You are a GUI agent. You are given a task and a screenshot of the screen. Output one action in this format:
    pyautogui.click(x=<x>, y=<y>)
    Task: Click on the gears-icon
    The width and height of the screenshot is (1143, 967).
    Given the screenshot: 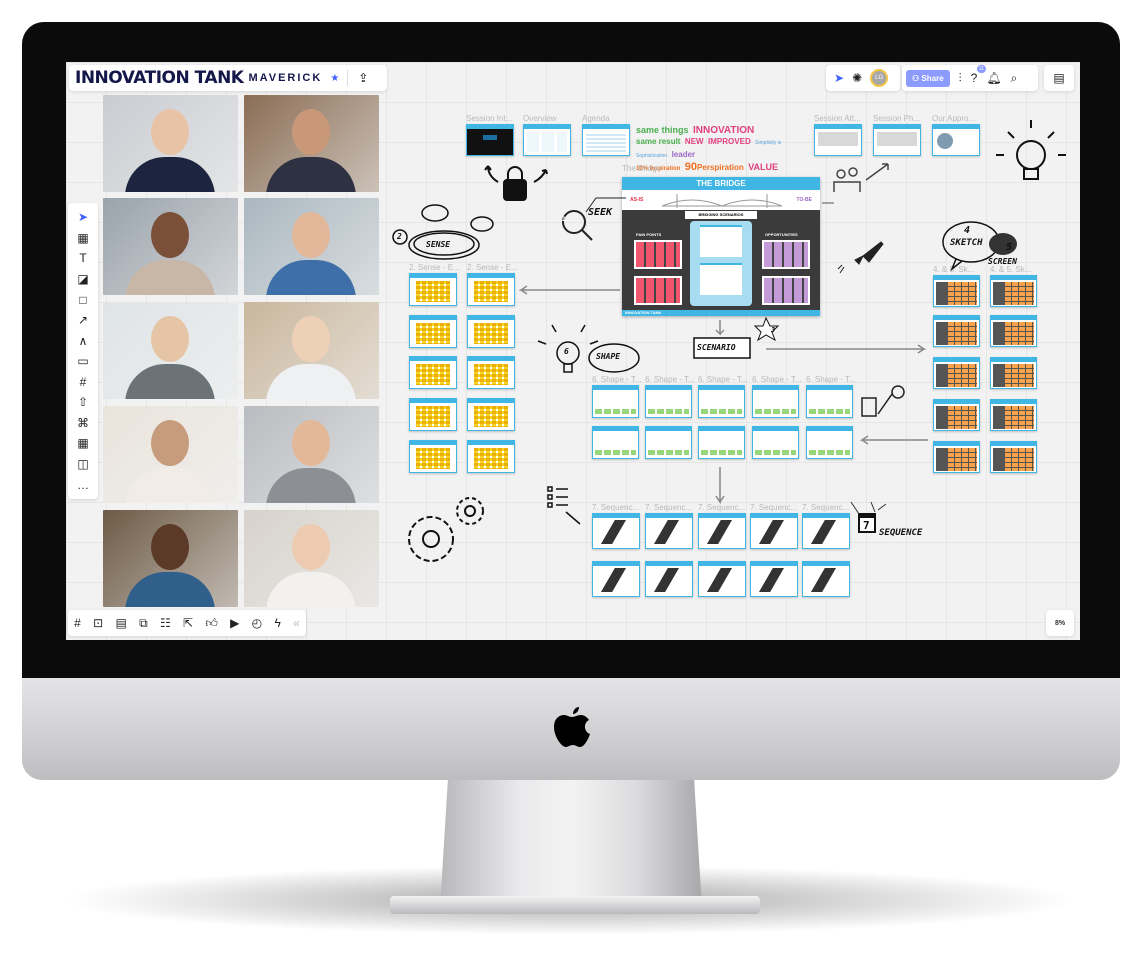 What is the action you would take?
    pyautogui.click(x=446, y=529)
    